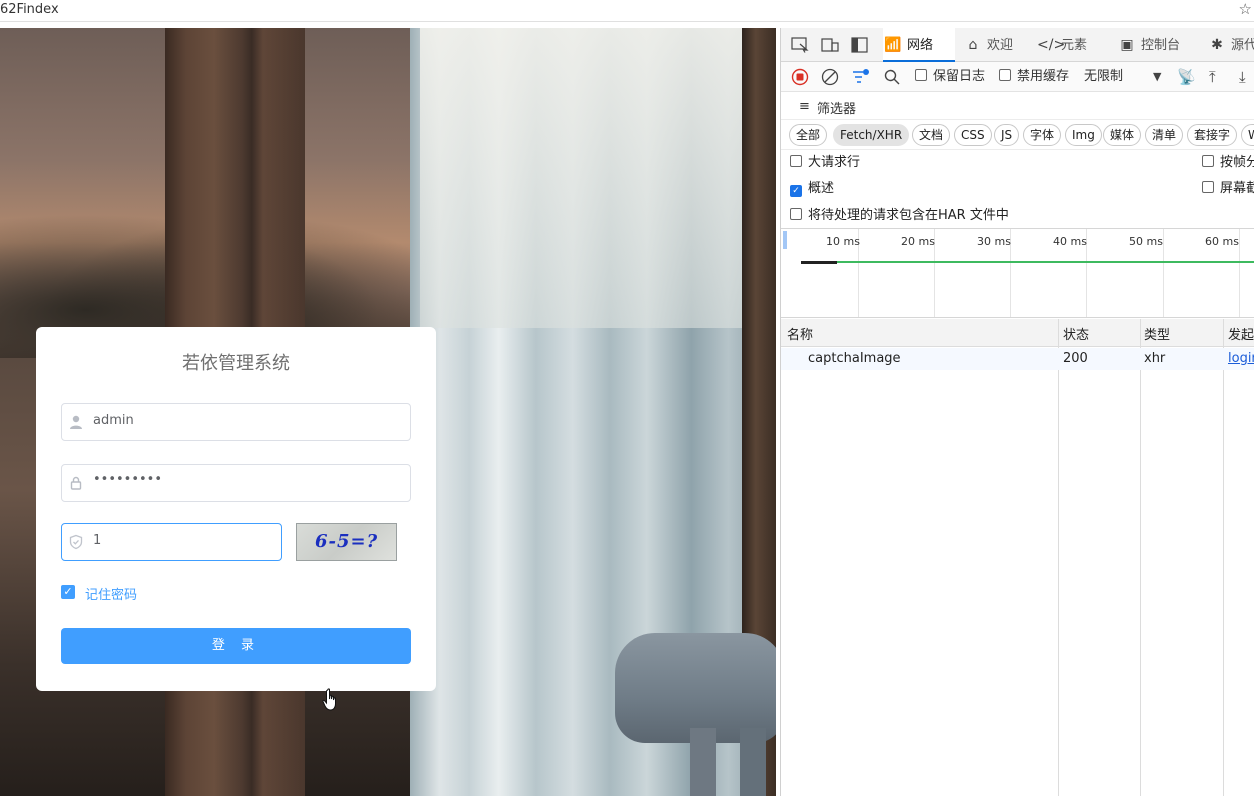 The height and width of the screenshot is (796, 1254). What do you see at coordinates (830, 45) in the screenshot?
I see `device-toggle-icon` at bounding box center [830, 45].